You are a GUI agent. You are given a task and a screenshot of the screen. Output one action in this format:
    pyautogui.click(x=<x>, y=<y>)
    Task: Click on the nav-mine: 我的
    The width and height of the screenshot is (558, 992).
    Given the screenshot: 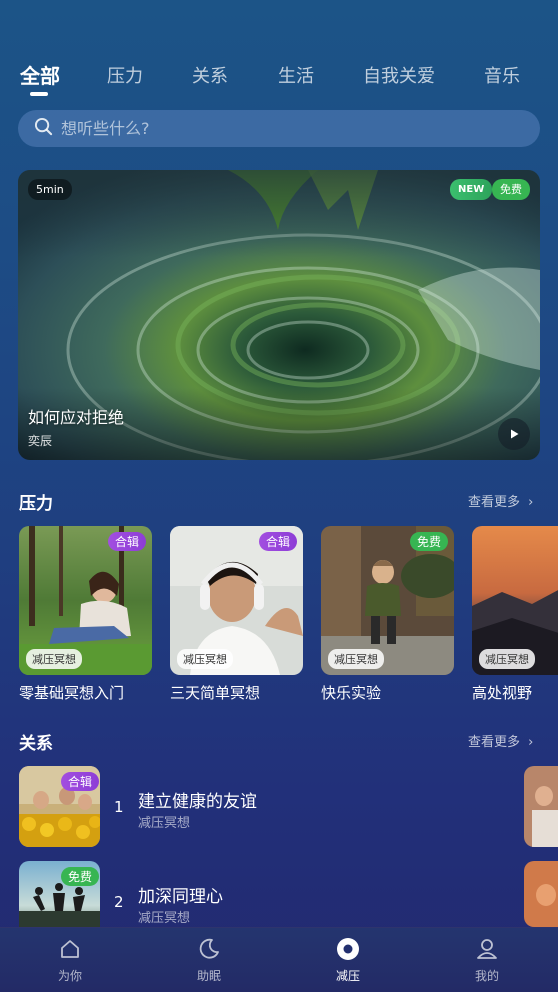 What is the action you would take?
    pyautogui.click(x=487, y=960)
    